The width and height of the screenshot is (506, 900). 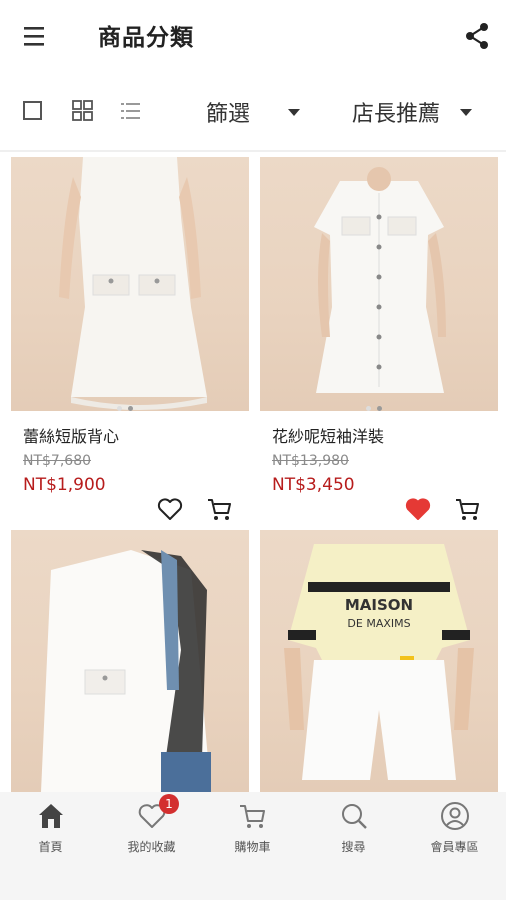 What do you see at coordinates (146, 38) in the screenshot?
I see `page-title: 商品分類` at bounding box center [146, 38].